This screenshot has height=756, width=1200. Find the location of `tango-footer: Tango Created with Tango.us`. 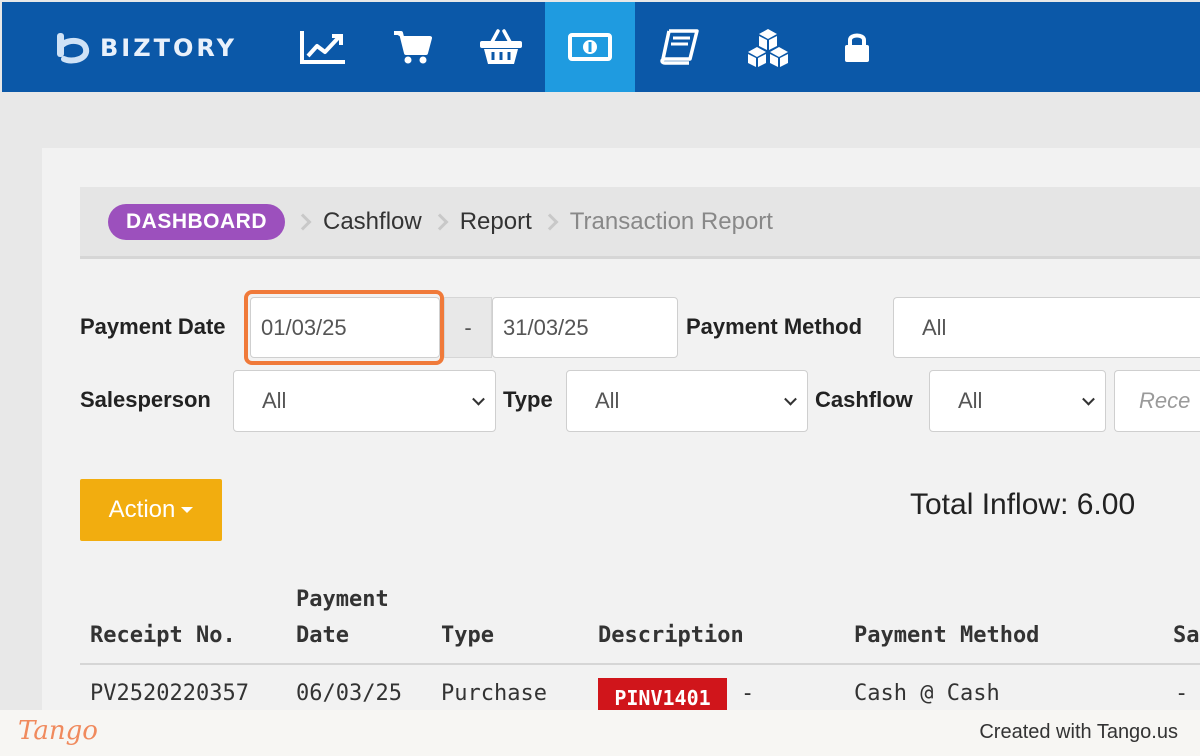

tango-footer: Tango Created with Tango.us is located at coordinates (600, 733).